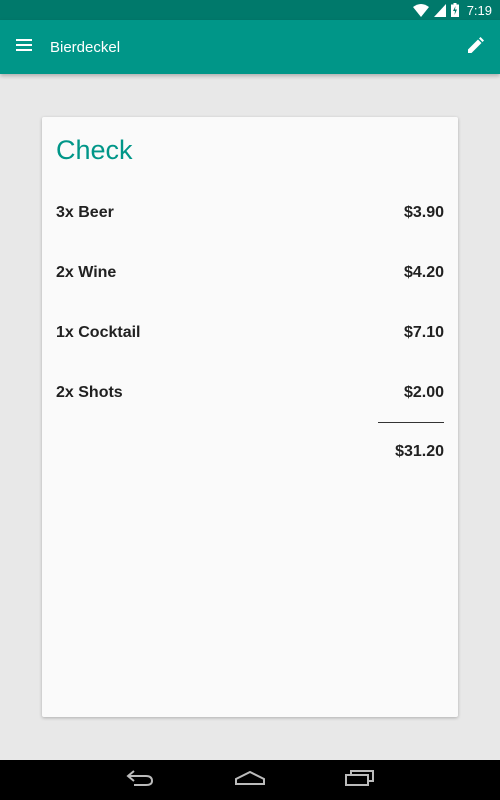  What do you see at coordinates (411, 422) in the screenshot?
I see `total-divider` at bounding box center [411, 422].